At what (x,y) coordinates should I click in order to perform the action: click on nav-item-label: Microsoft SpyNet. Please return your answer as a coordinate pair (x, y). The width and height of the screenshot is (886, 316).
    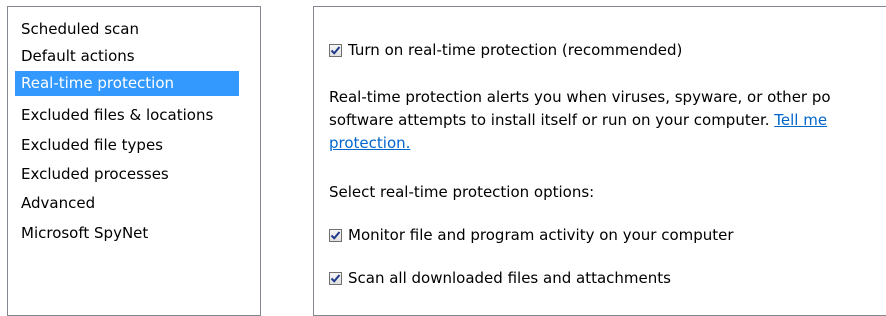
    Looking at the image, I should click on (85, 233).